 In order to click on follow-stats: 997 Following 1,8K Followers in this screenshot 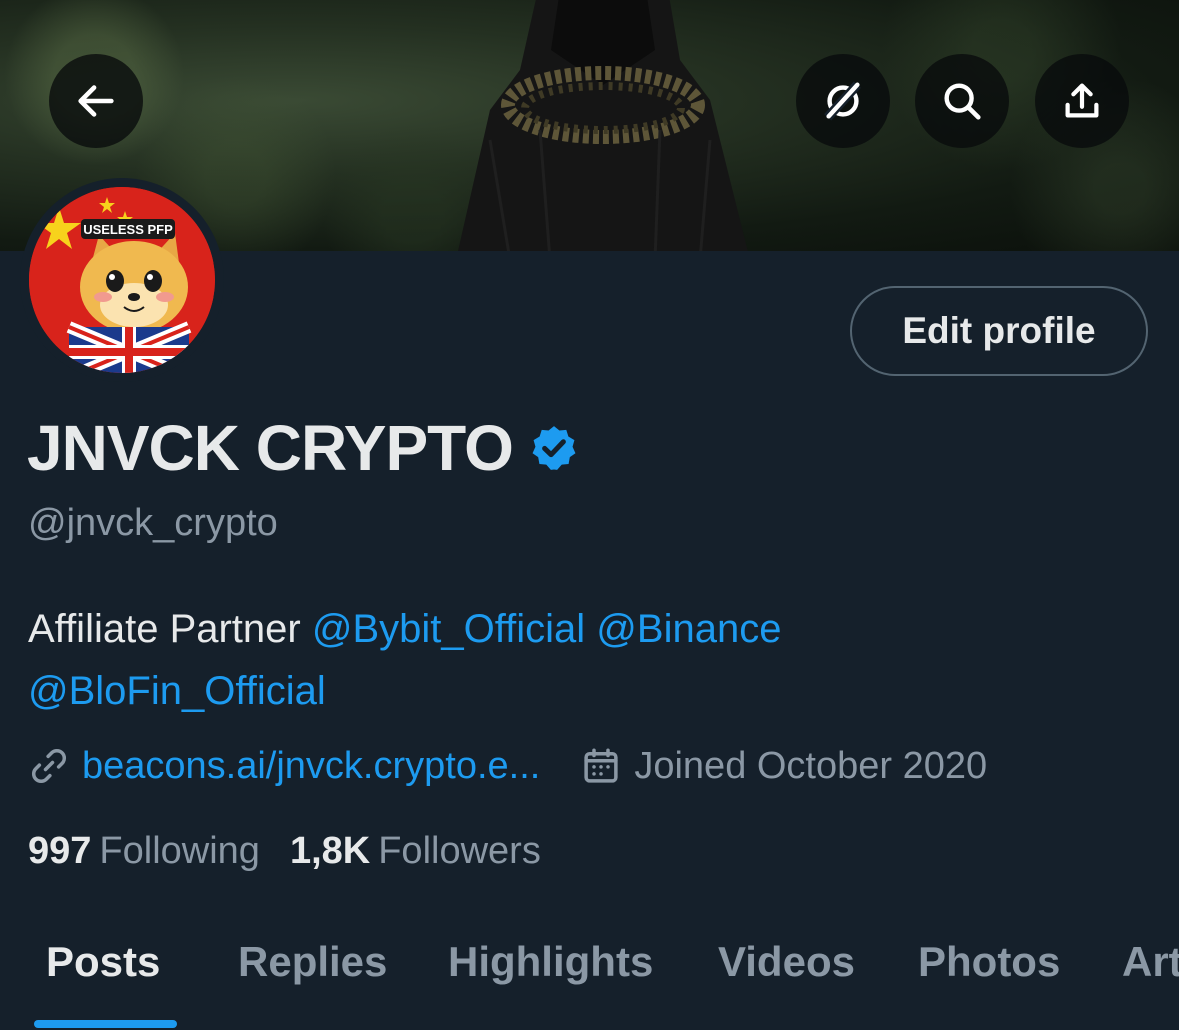, I will do `click(299, 851)`.